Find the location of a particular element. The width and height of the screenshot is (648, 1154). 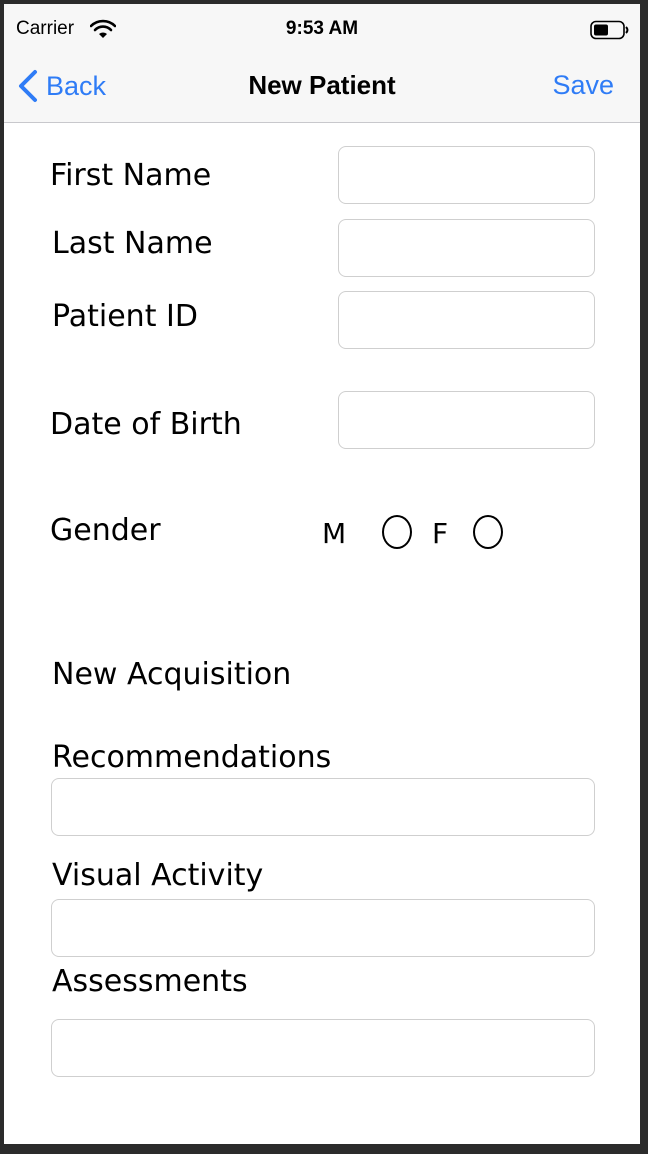

date-of-birth-field is located at coordinates (466, 420).